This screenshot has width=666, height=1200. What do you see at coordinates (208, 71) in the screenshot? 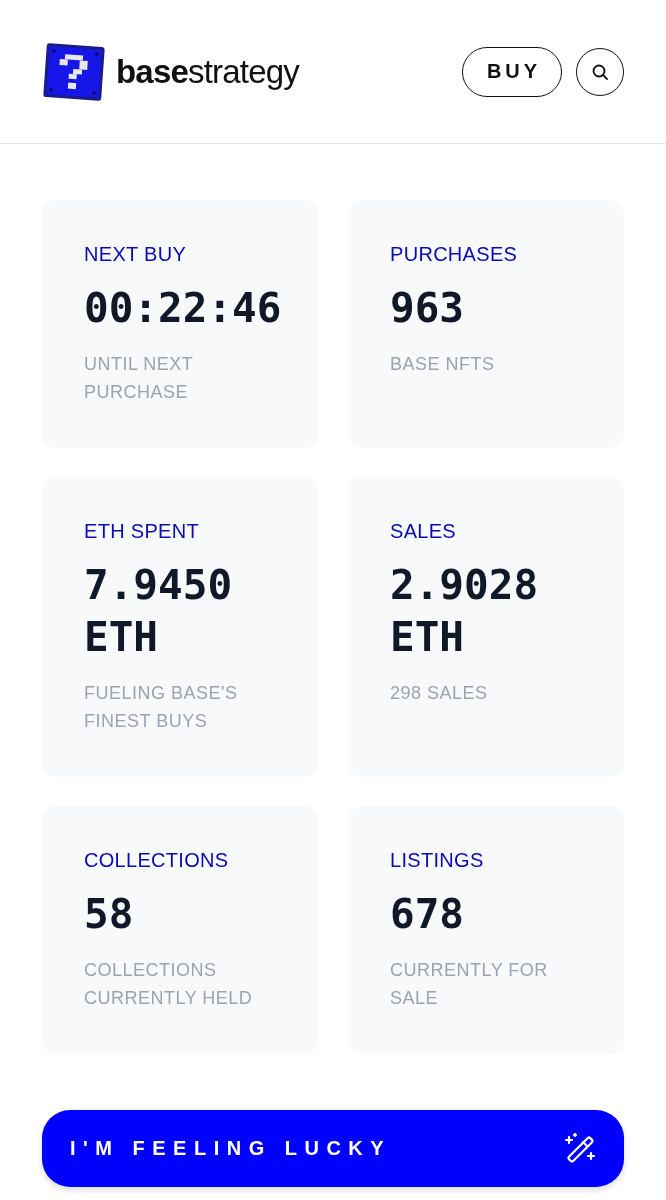
I see `brand-name: basestrategy` at bounding box center [208, 71].